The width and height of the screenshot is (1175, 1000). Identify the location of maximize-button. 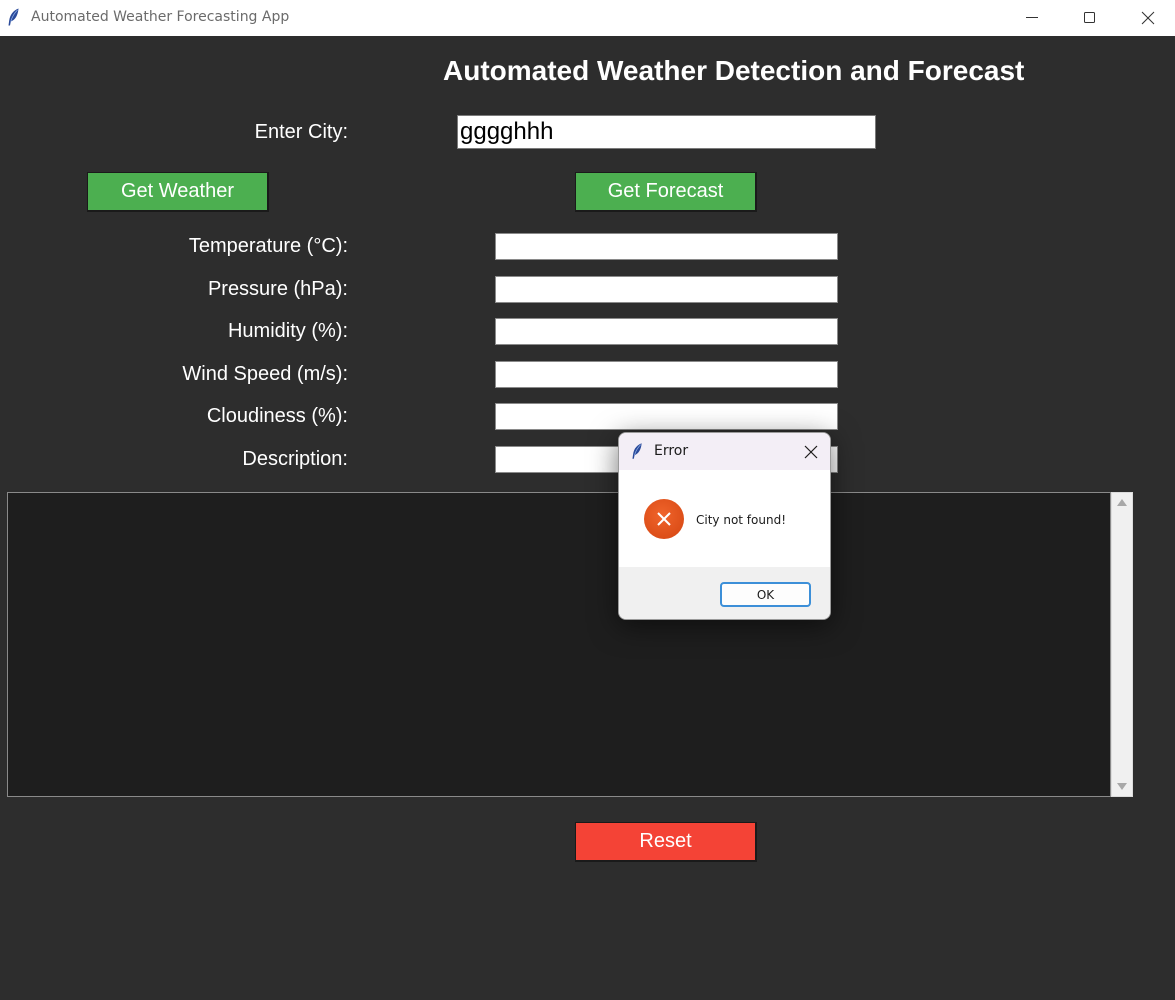
(1090, 18).